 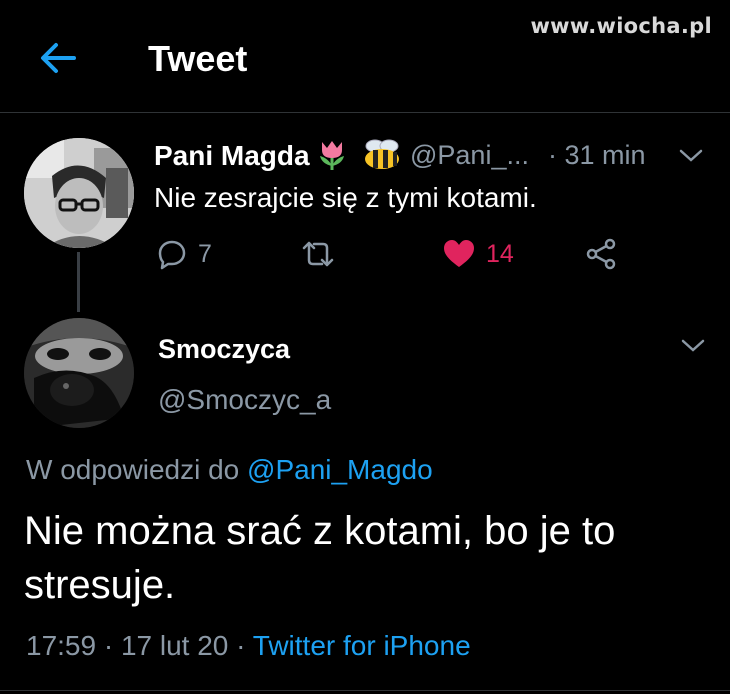 I want to click on divider, so click(x=365, y=690).